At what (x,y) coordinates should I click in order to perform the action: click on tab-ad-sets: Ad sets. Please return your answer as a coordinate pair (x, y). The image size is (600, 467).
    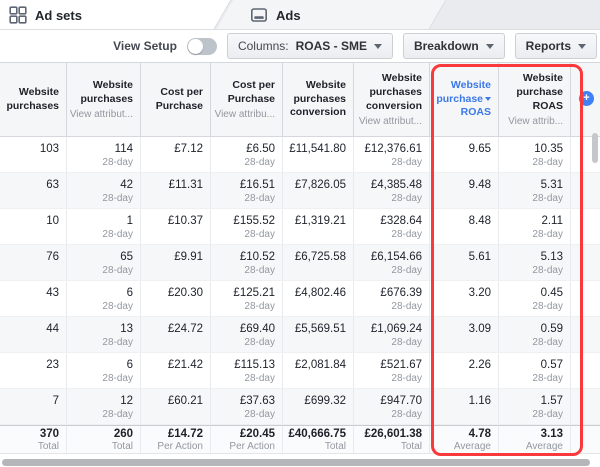
    Looking at the image, I should click on (45, 14).